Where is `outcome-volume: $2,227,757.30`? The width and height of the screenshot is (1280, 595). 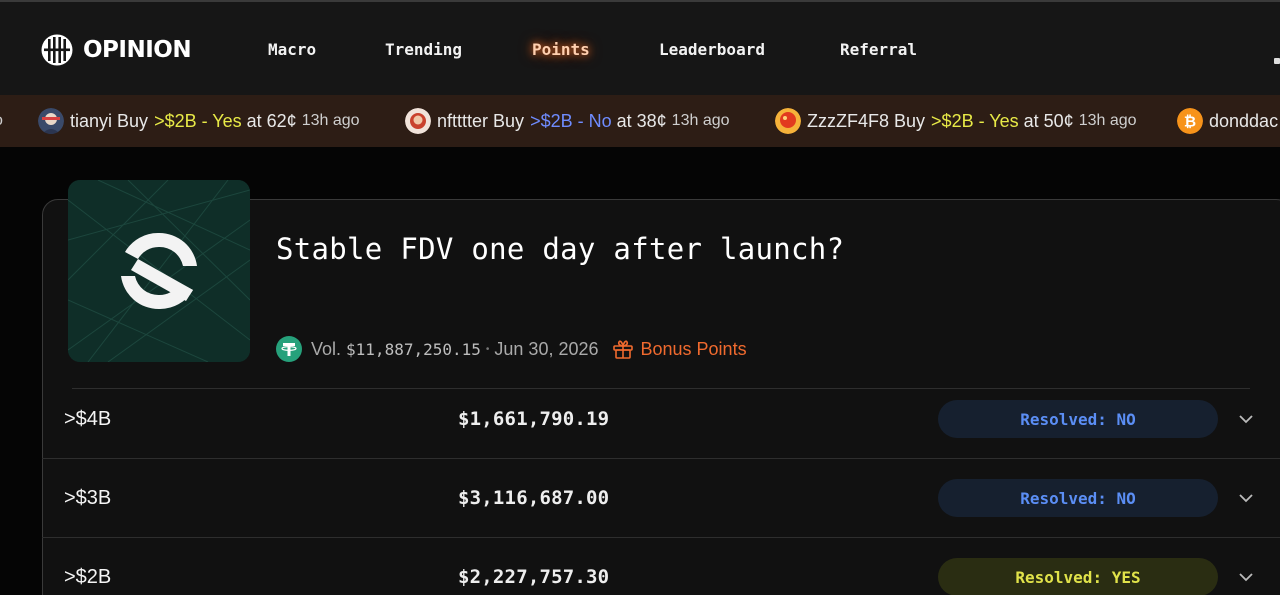
outcome-volume: $2,227,757.30 is located at coordinates (534, 577).